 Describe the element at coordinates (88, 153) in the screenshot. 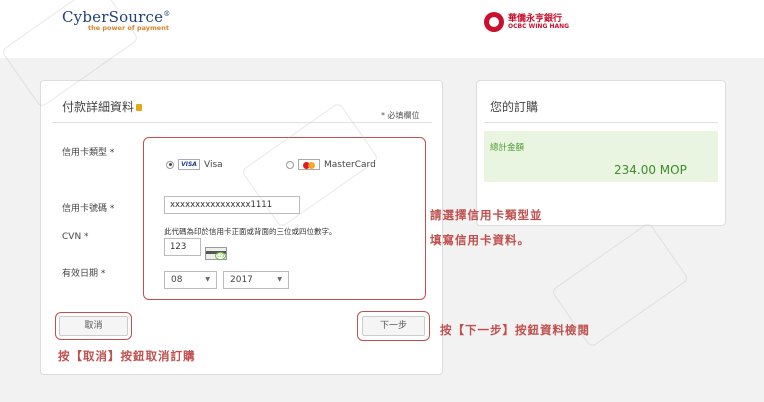

I see `card-type-label: 信用卡類型 *` at that location.